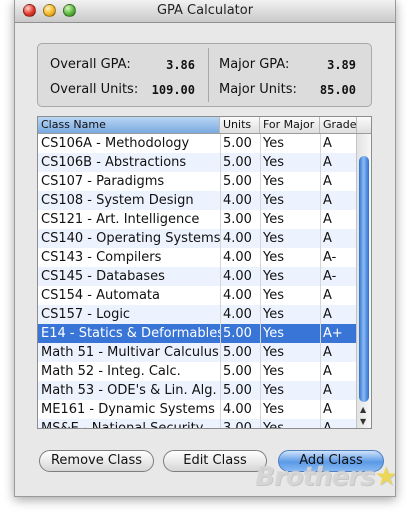  What do you see at coordinates (129, 390) in the screenshot?
I see `cell-class-name: Math 53 - ODE's & Lin. Alg.` at bounding box center [129, 390].